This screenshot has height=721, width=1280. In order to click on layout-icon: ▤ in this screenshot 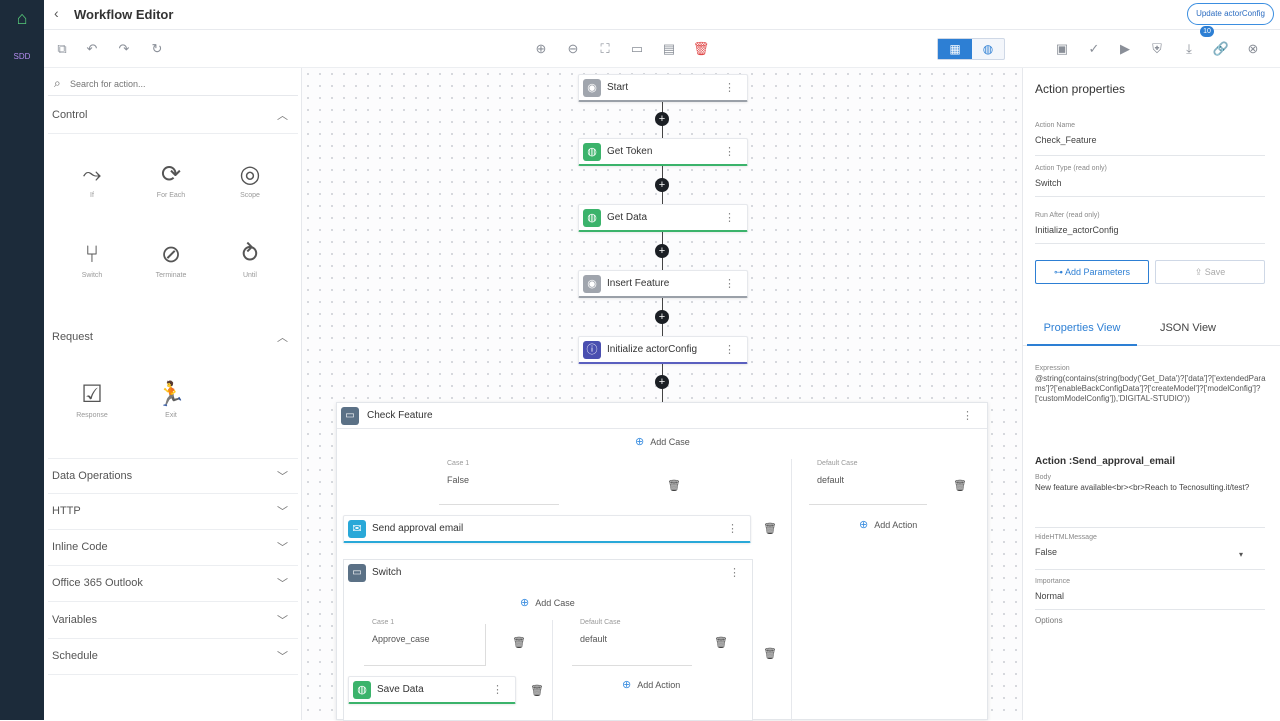, I will do `click(669, 49)`.